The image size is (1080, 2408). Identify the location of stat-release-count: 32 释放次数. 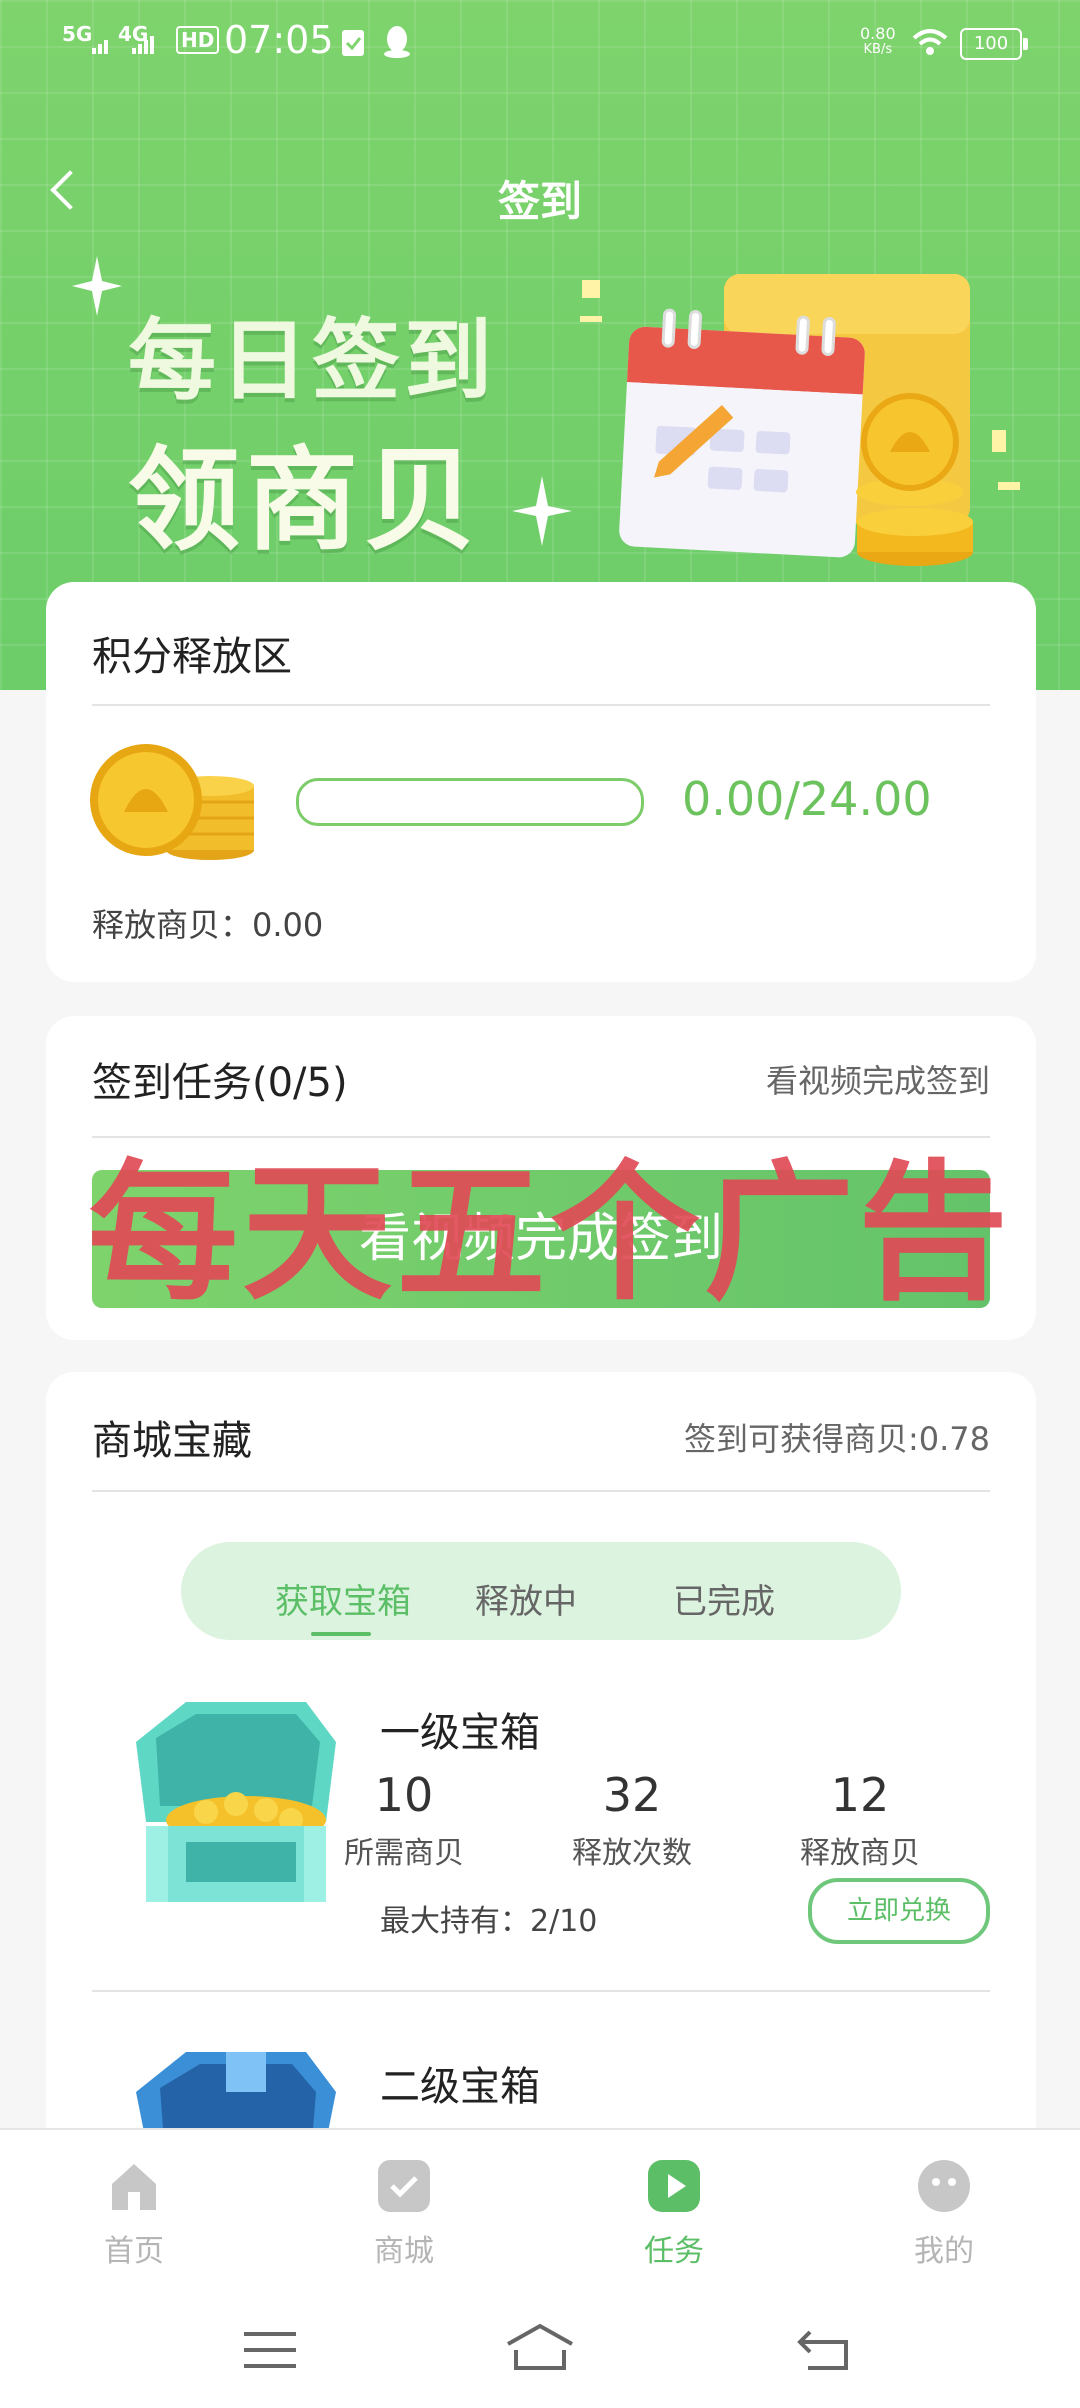
(632, 1820).